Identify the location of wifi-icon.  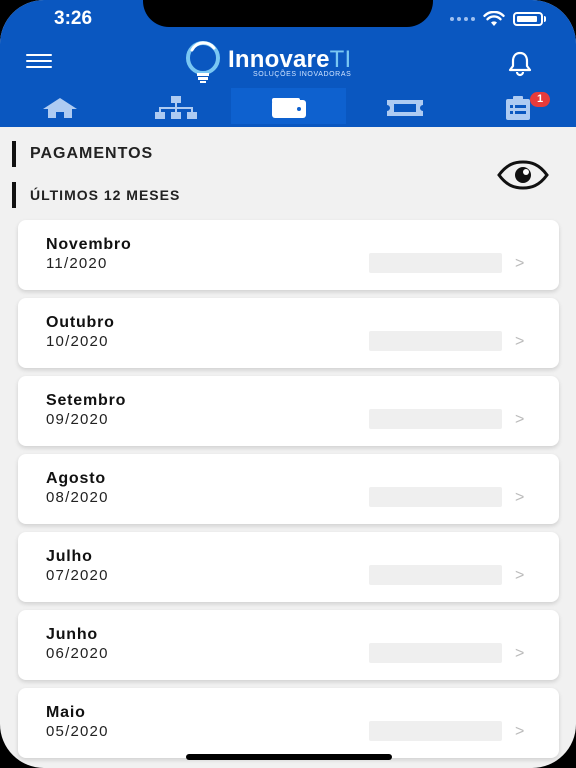
(494, 18).